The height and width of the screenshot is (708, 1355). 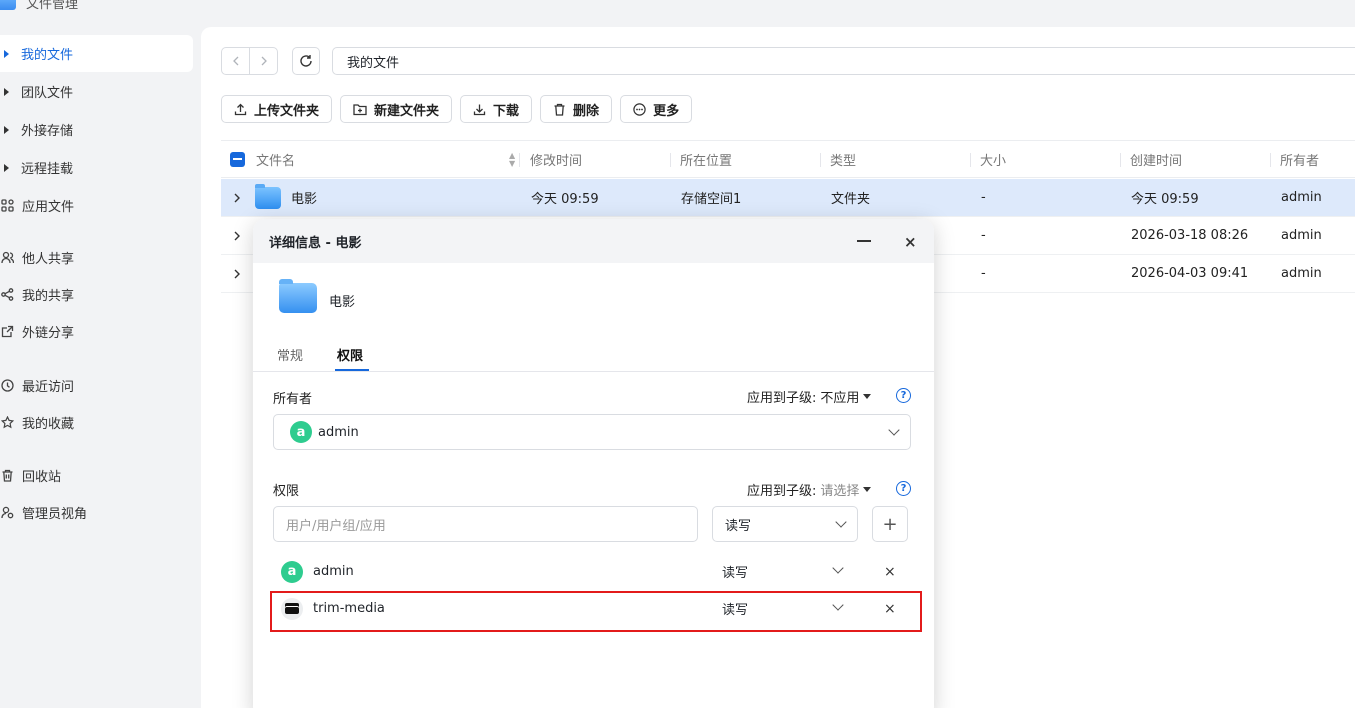 I want to click on delete-button: 删除, so click(x=576, y=109).